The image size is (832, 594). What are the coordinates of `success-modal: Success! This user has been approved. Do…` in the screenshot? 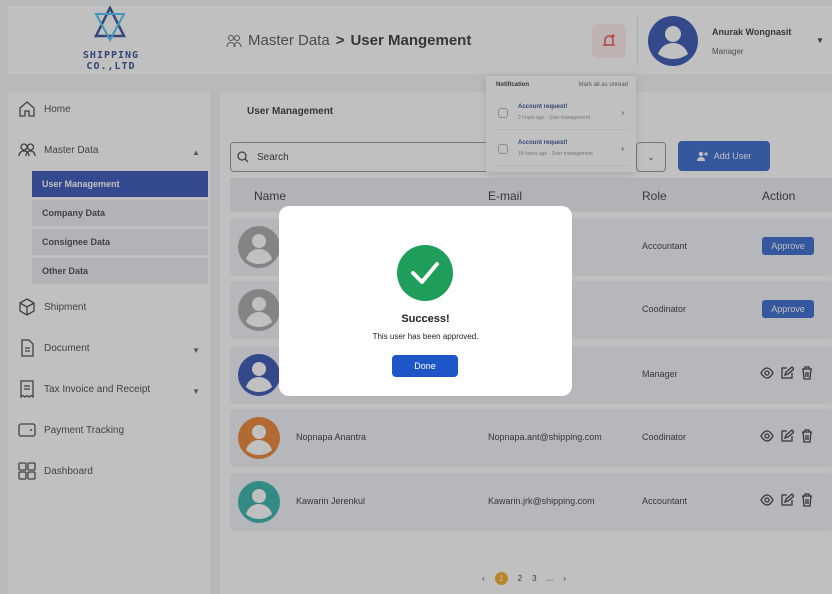 It's located at (425, 301).